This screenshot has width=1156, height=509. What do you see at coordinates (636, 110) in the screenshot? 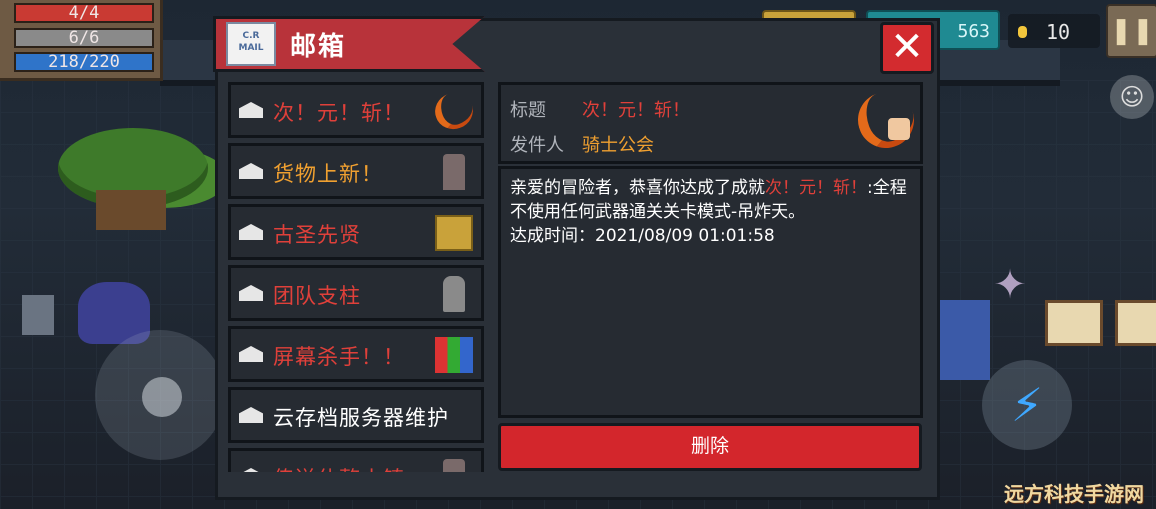
I see `title-value: 次！元！斩！` at bounding box center [636, 110].